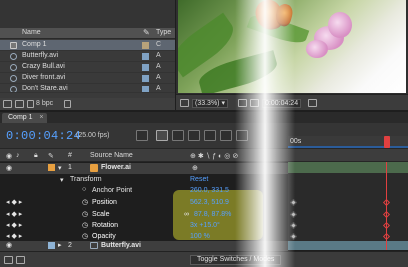 The height and width of the screenshot is (267, 408). What do you see at coordinates (87, 67) in the screenshot?
I see `project-item-crazy-bull: Crazy Bull.avi A` at bounding box center [87, 67].